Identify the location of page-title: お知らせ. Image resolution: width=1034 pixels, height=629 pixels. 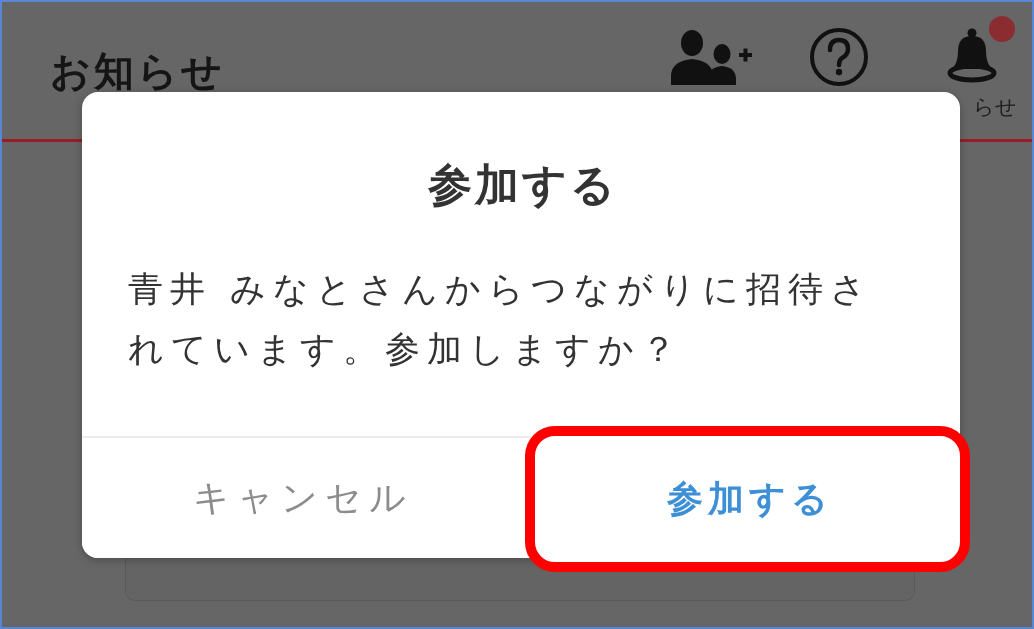
(137, 71).